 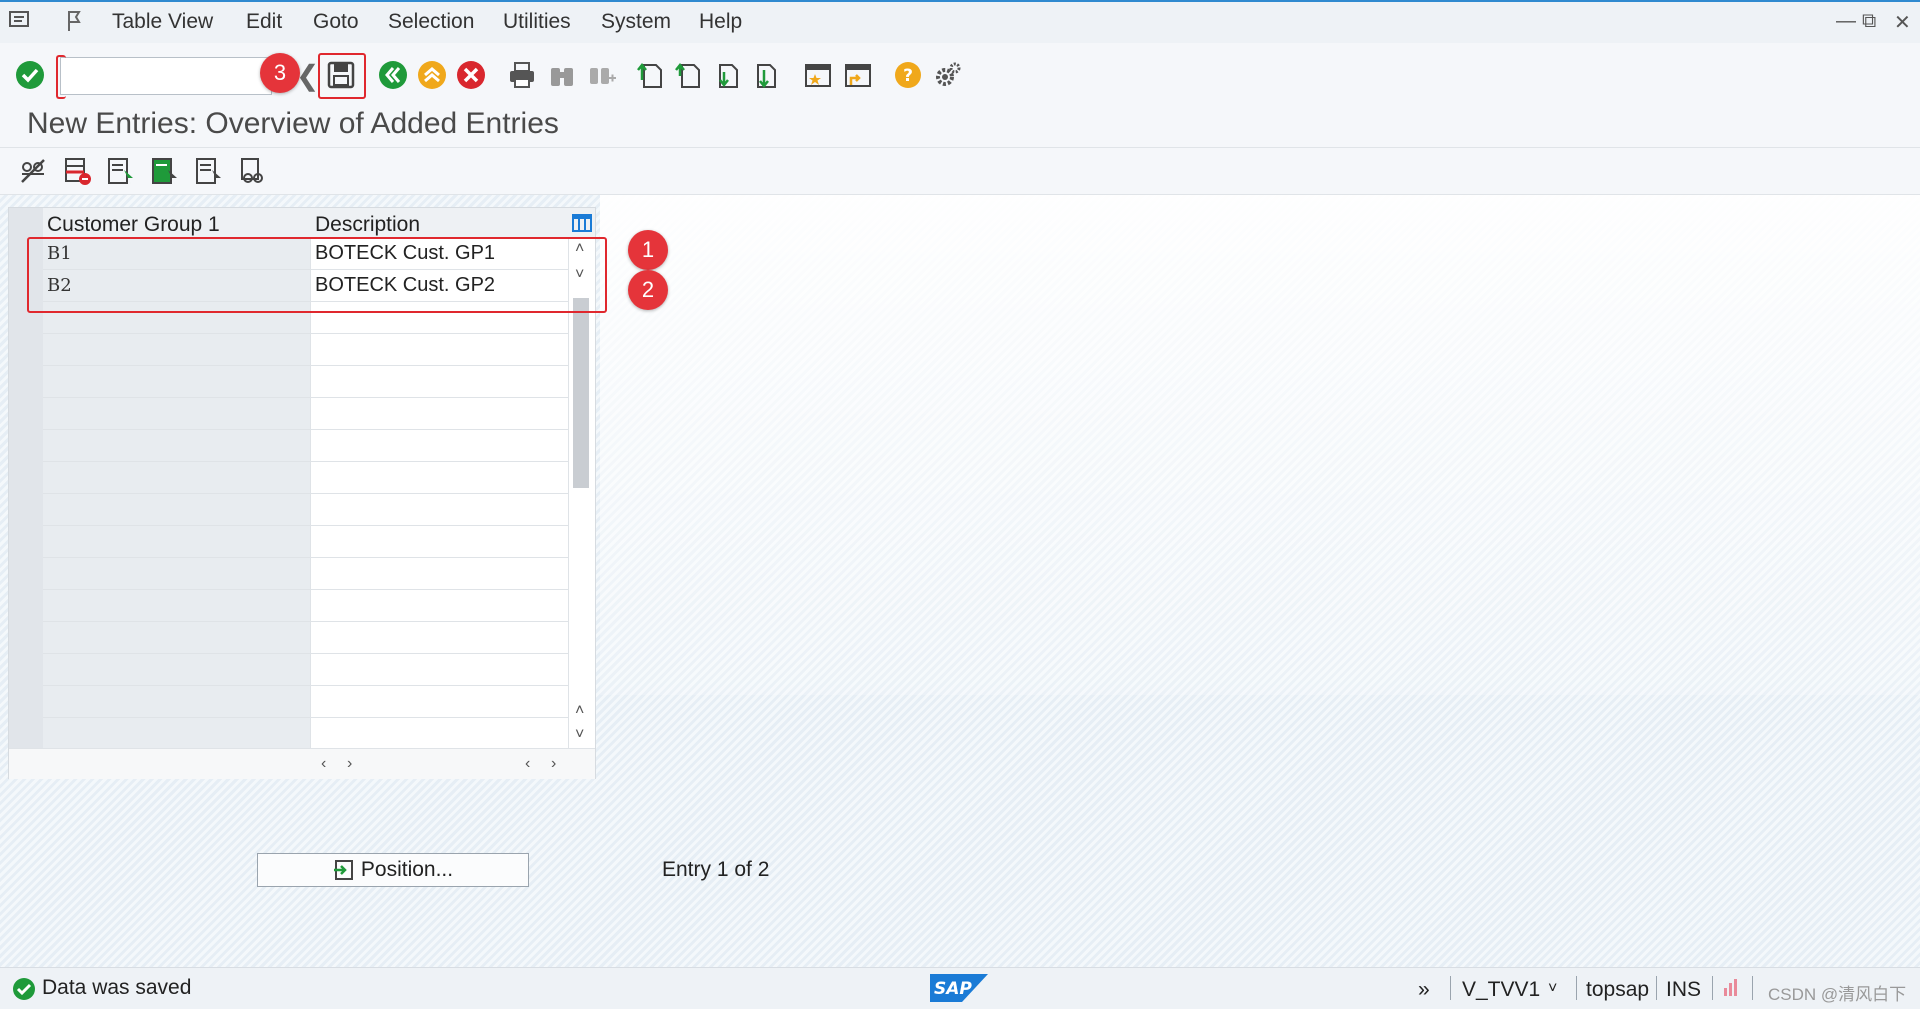 I want to click on command-field, so click(x=166, y=76).